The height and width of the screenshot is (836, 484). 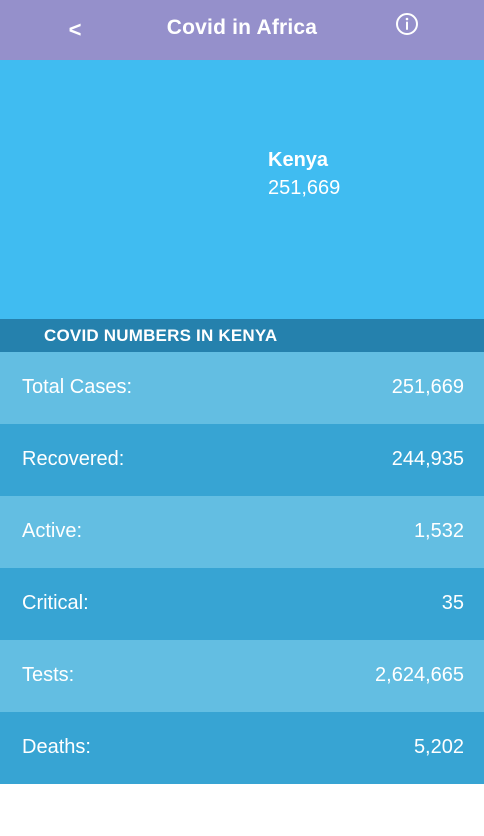 I want to click on stat-value: 35, so click(x=452, y=603).